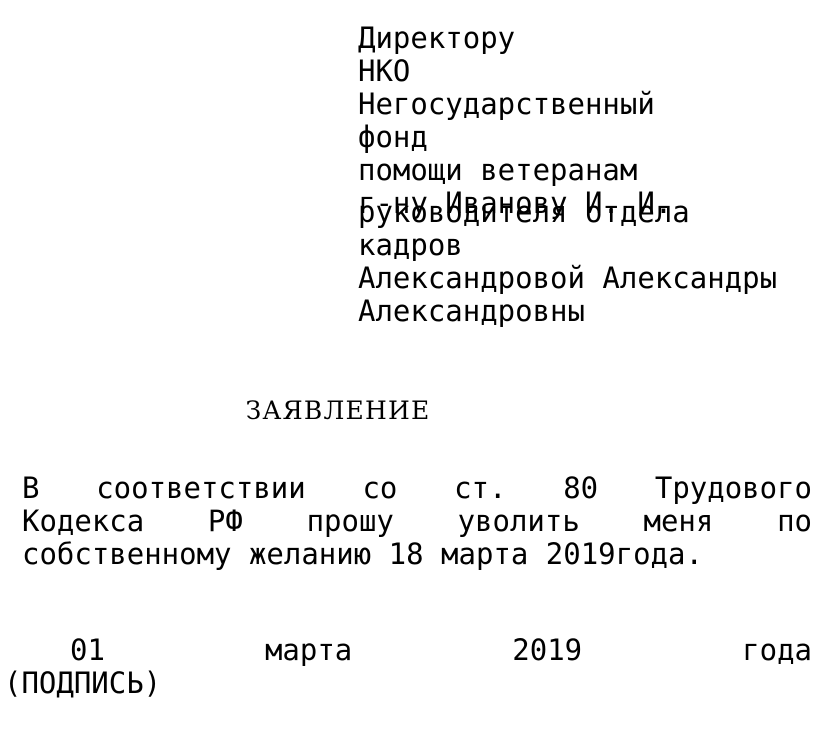 Image resolution: width=836 pixels, height=730 pixels. Describe the element at coordinates (568, 278) in the screenshot. I see `applicant-line-3: Александровой Александры` at that location.